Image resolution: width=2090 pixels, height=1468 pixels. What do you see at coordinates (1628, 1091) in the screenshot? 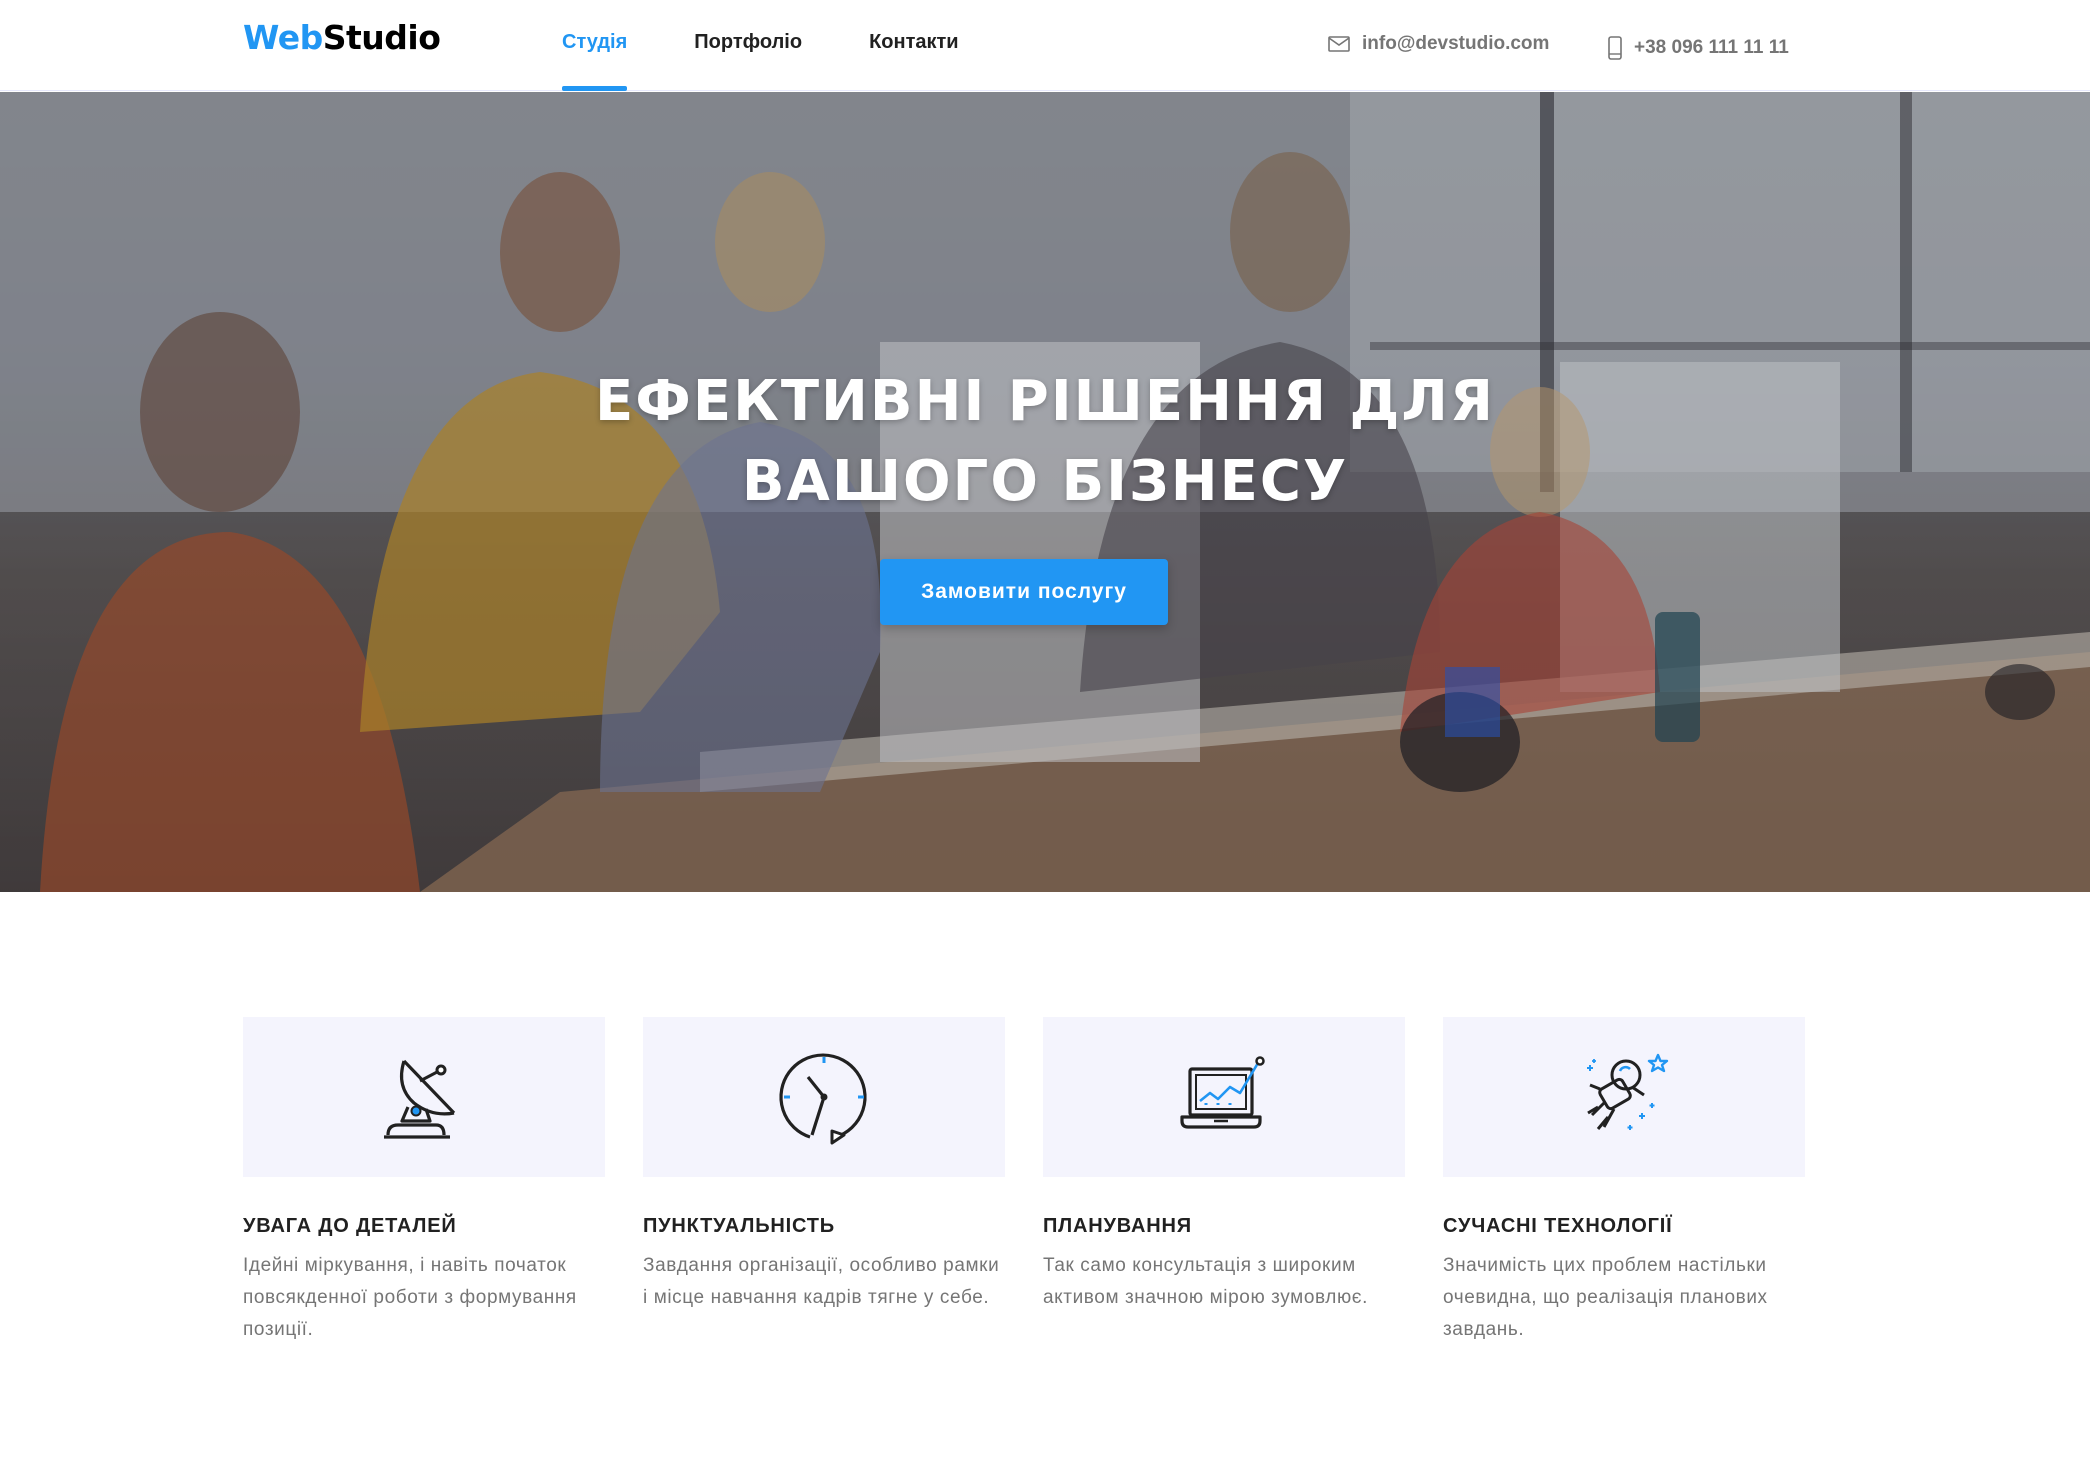
I see `astronaut-icon` at bounding box center [1628, 1091].